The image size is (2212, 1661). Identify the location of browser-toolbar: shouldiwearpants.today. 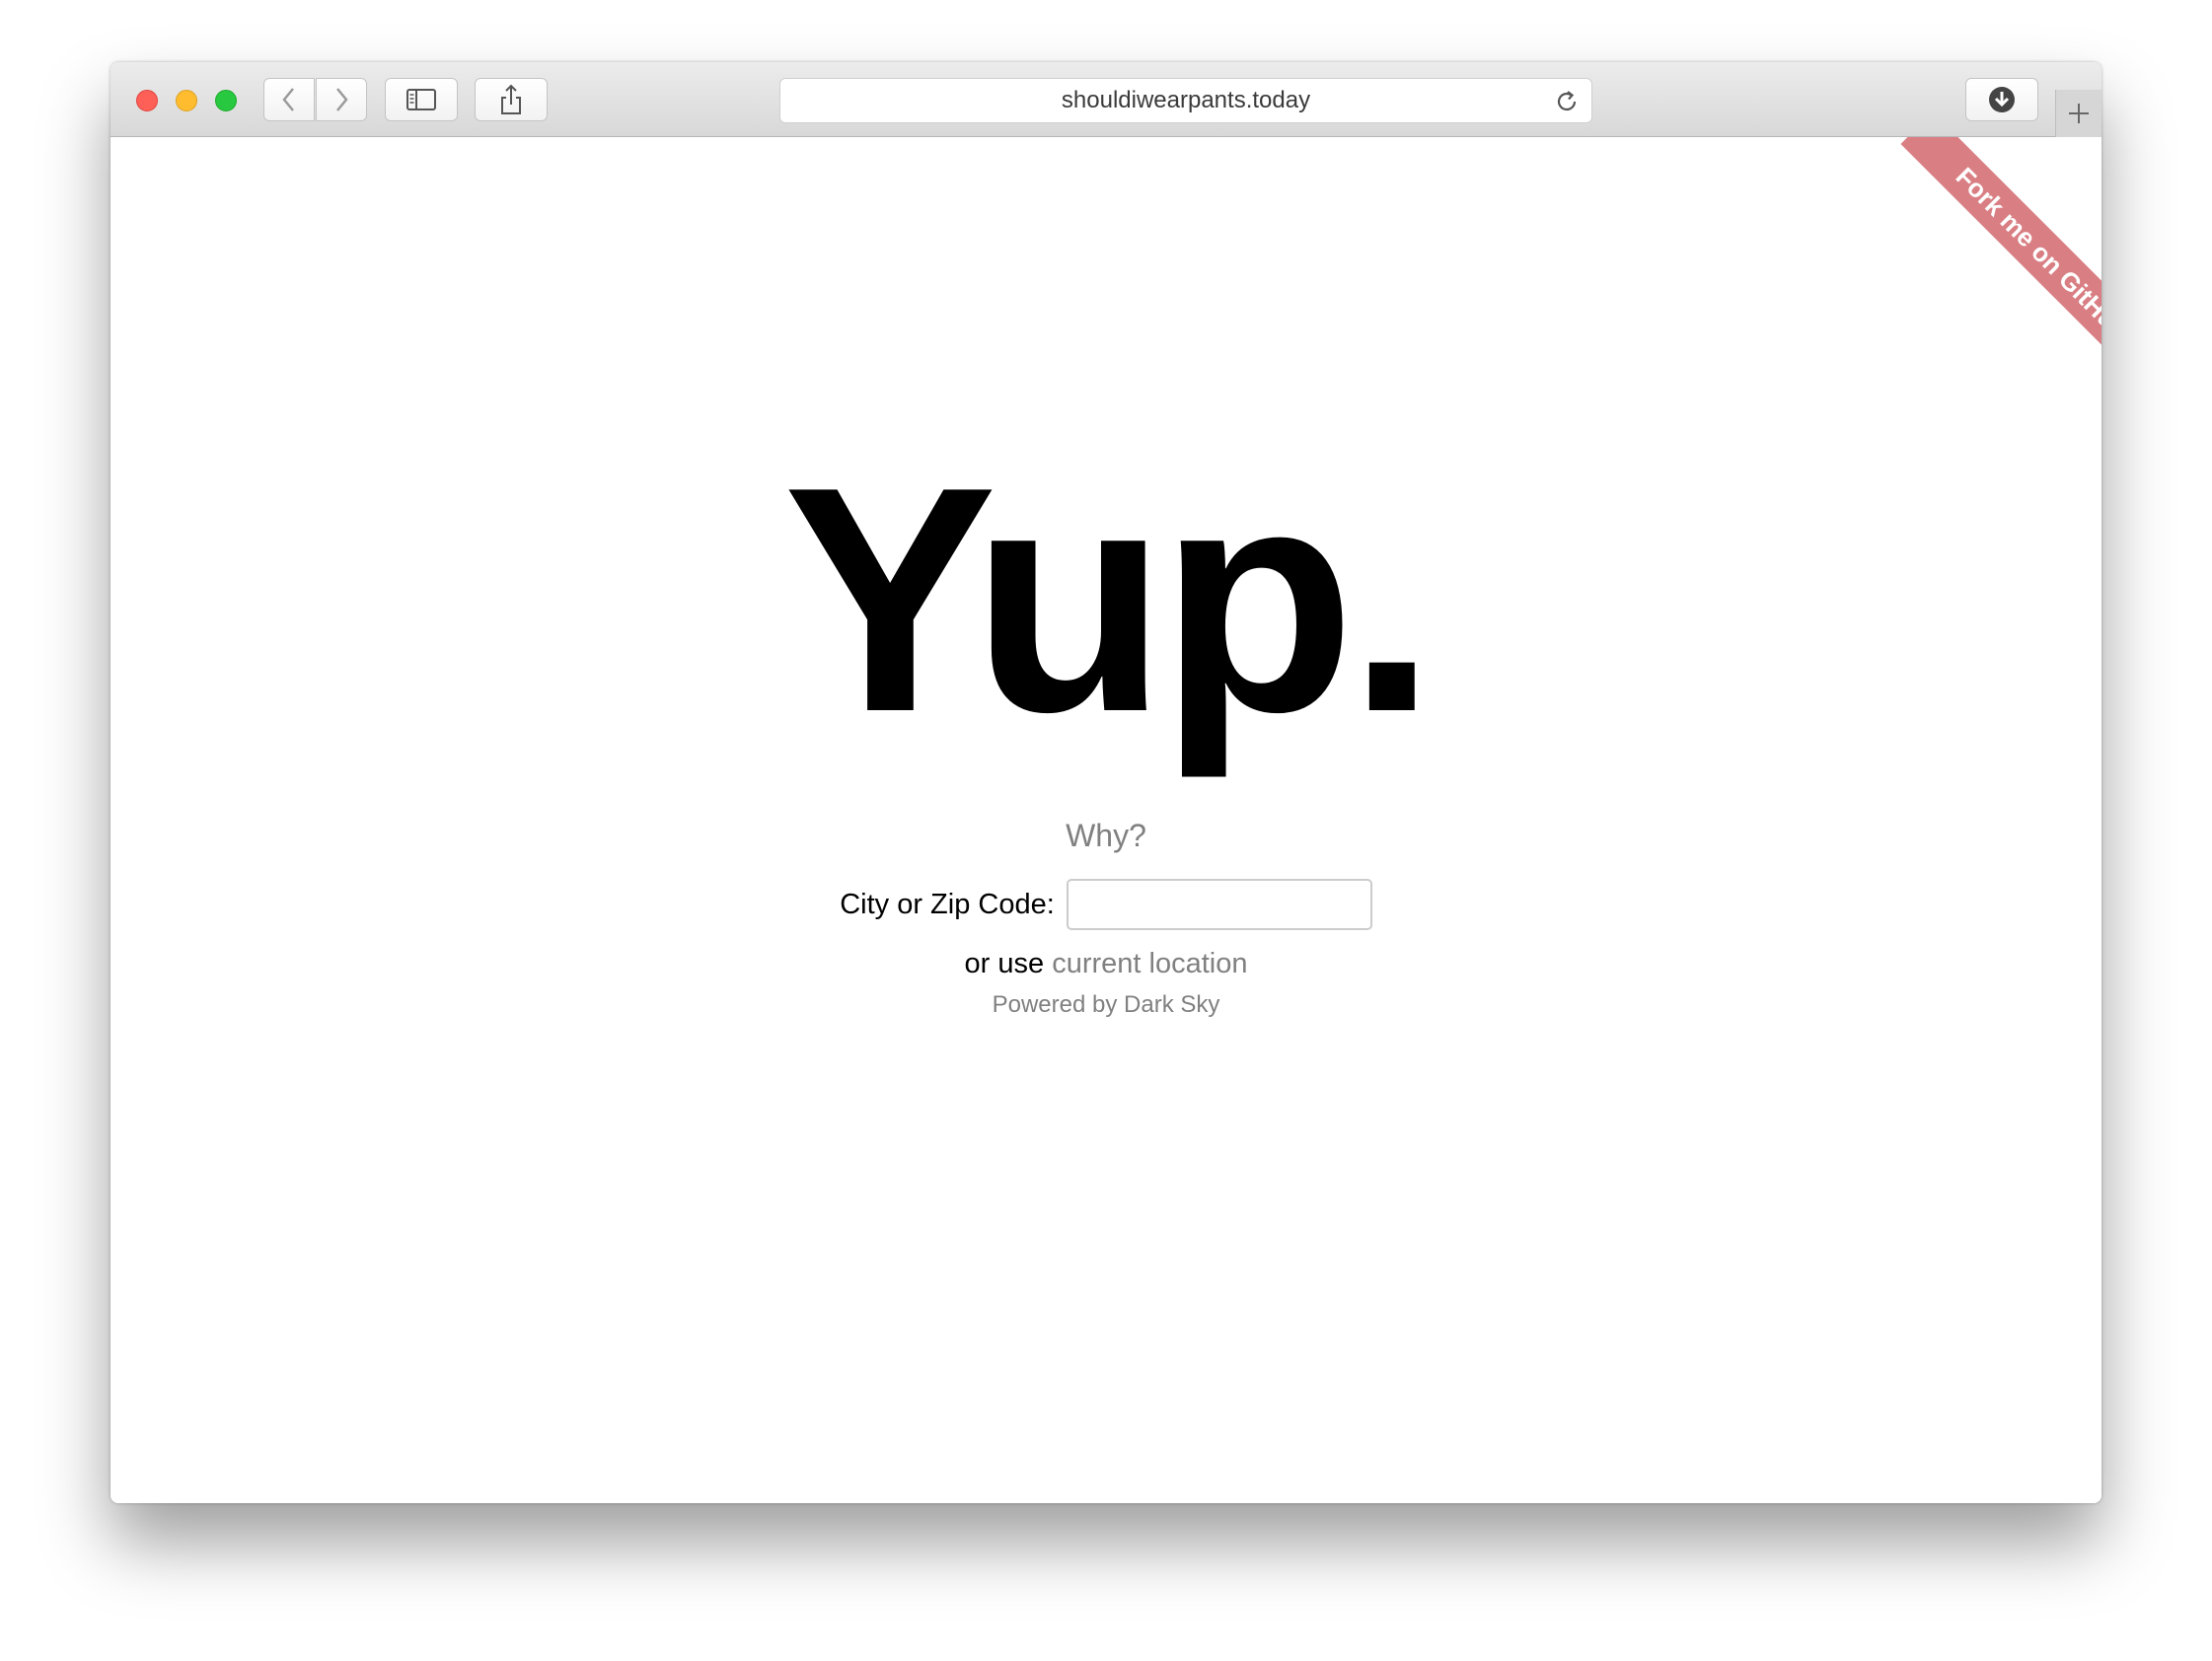
(1106, 100).